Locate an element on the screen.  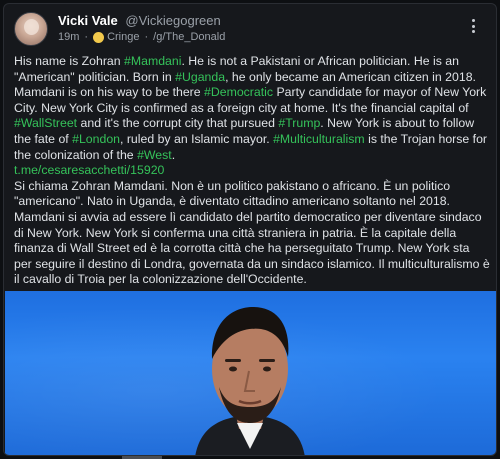
author-row: Vicki Vale @Vickiegogreen is located at coordinates (139, 20).